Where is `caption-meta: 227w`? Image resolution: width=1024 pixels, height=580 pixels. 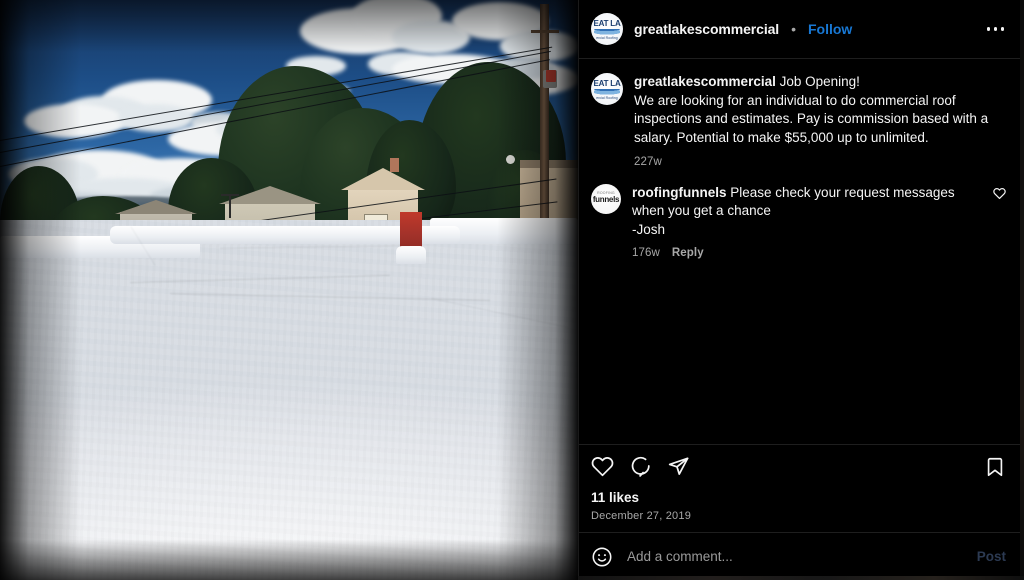 caption-meta: 227w is located at coordinates (820, 162).